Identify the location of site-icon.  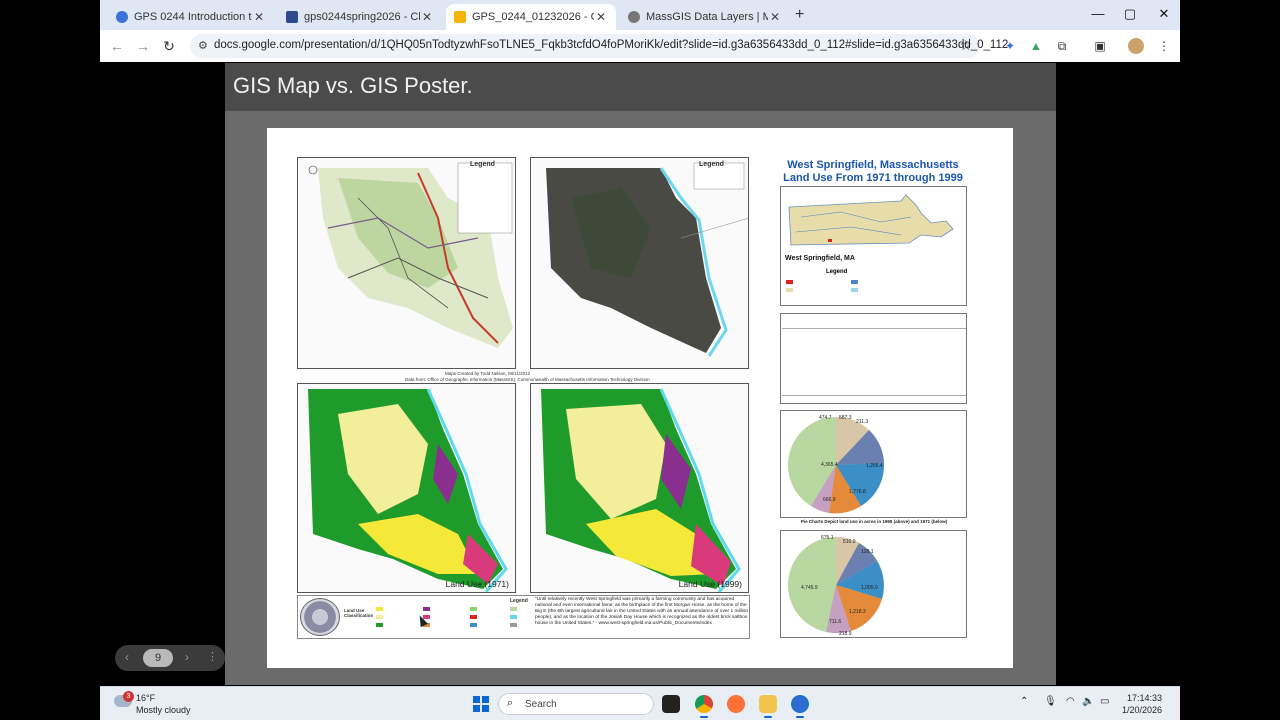
(634, 17).